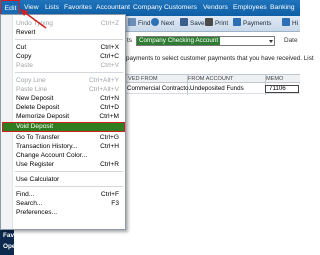 The height and width of the screenshot is (255, 320). What do you see at coordinates (63, 127) in the screenshot?
I see `menu-item-void-deposit: Void Deposit` at bounding box center [63, 127].